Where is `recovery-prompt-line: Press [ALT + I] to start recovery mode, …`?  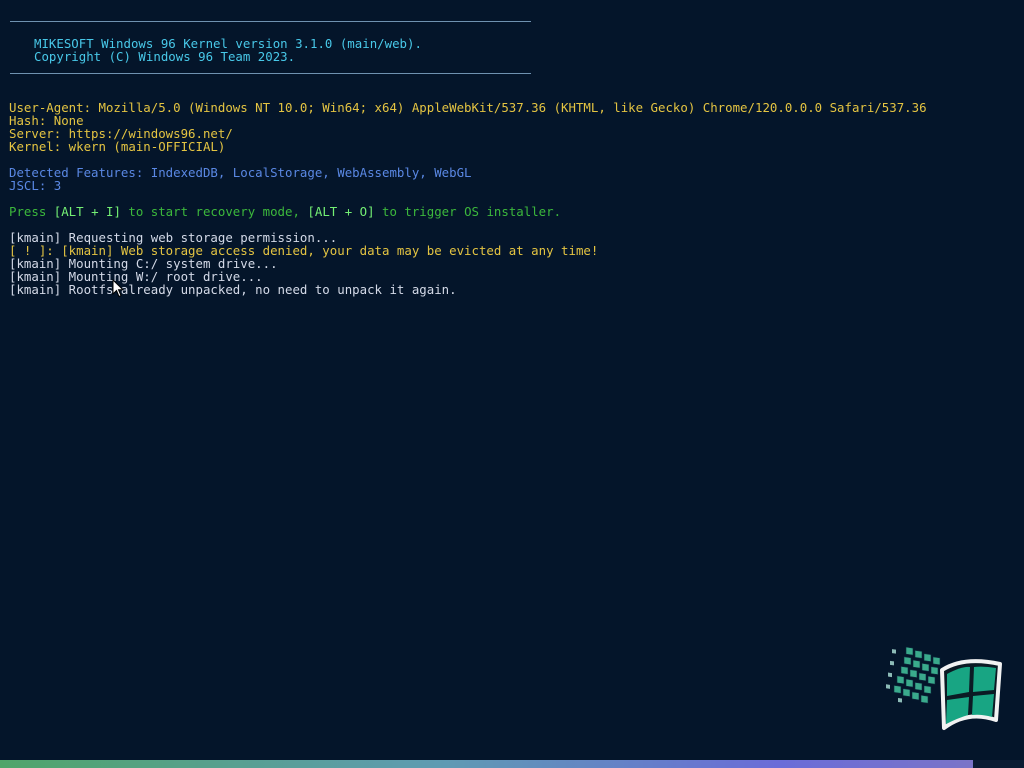
recovery-prompt-line: Press [ALT + I] to start recovery mode, … is located at coordinates (285, 211).